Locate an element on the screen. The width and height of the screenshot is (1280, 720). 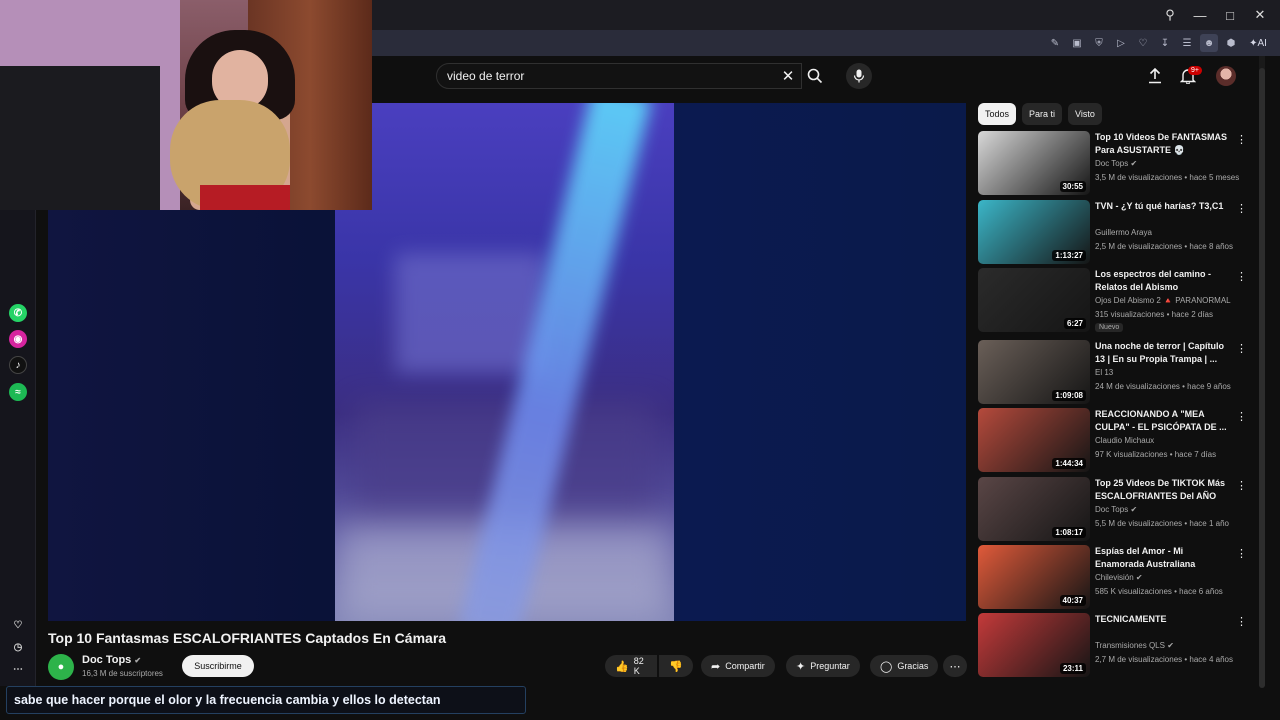
chip-visto: Visto is located at coordinates (1085, 114).